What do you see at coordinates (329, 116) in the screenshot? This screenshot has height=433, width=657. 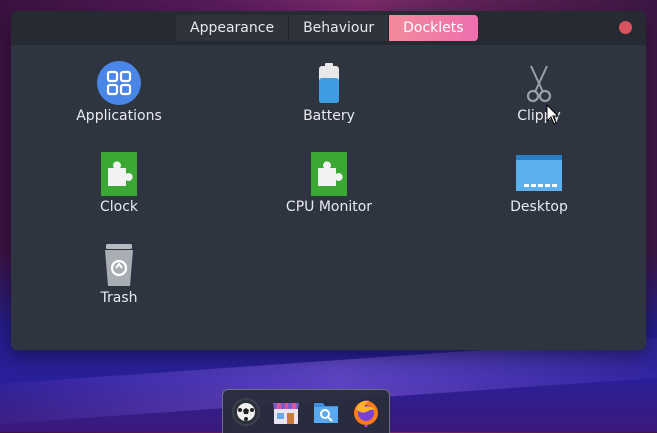 I see `docklet-label: Battery` at bounding box center [329, 116].